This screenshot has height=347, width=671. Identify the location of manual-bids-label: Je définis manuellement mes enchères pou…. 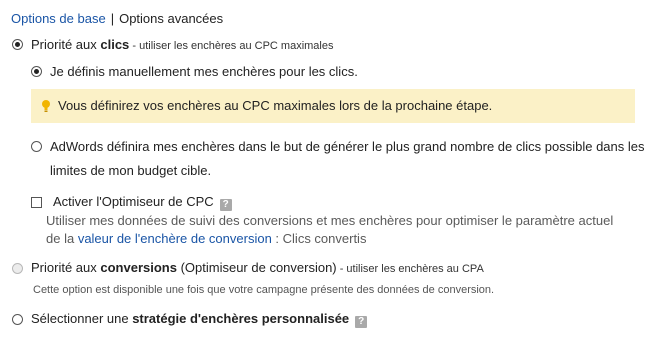
(204, 71).